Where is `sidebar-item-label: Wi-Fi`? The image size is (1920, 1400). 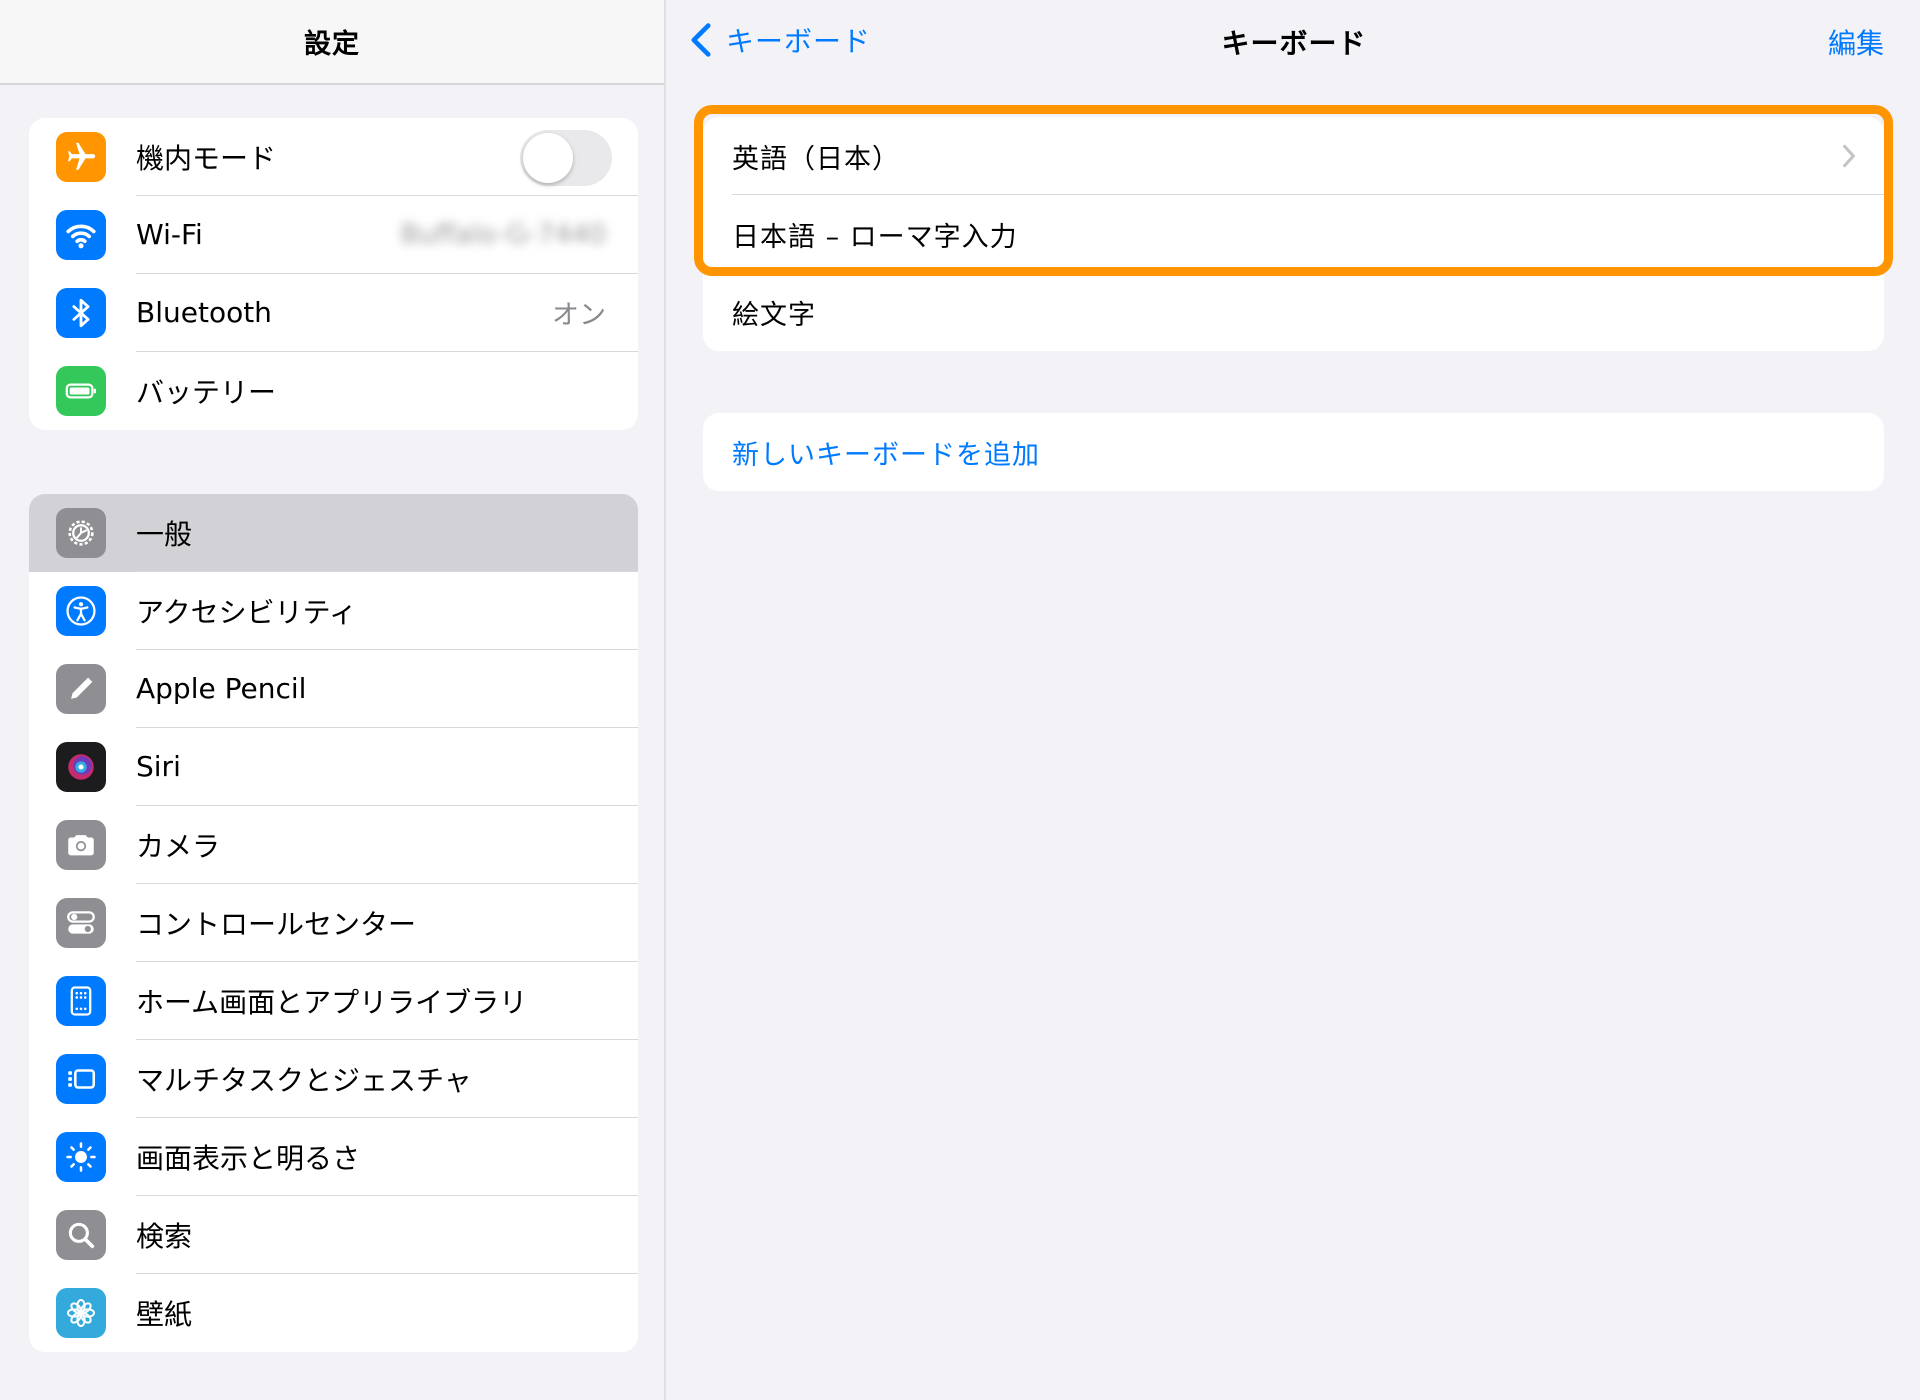 sidebar-item-label: Wi-Fi is located at coordinates (169, 234).